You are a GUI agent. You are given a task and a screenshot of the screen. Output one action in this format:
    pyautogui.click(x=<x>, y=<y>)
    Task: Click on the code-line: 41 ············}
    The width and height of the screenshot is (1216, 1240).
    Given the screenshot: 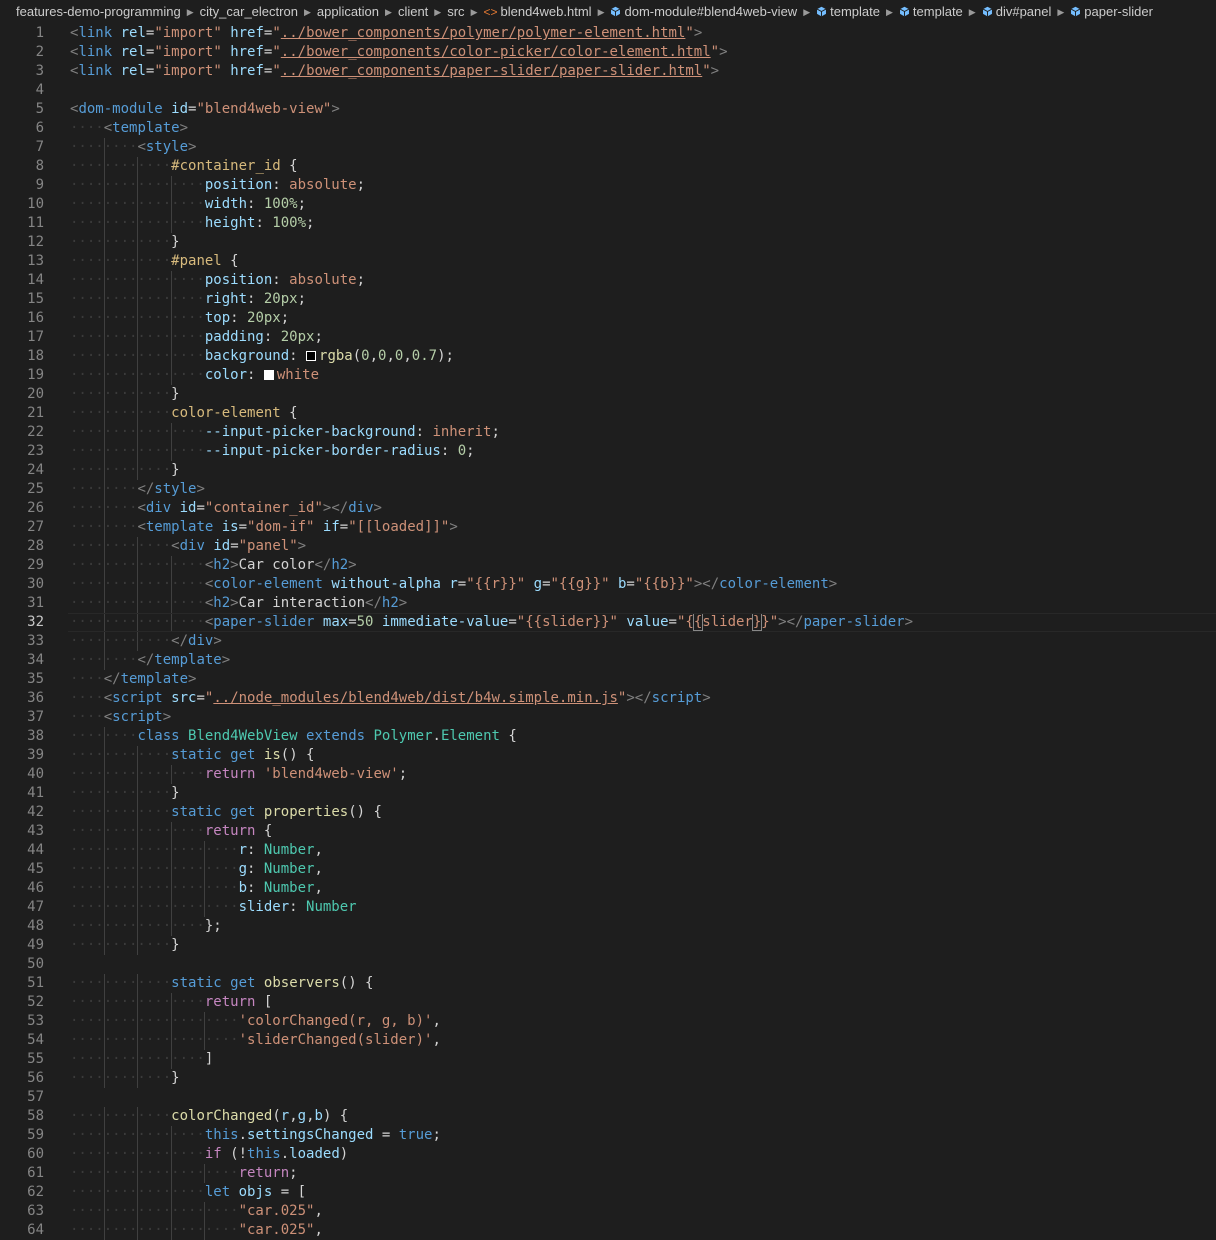 What is the action you would take?
    pyautogui.click(x=608, y=793)
    